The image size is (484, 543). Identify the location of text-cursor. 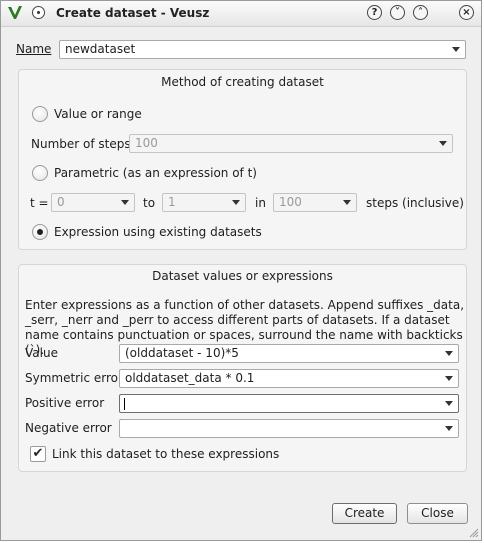
(124, 404).